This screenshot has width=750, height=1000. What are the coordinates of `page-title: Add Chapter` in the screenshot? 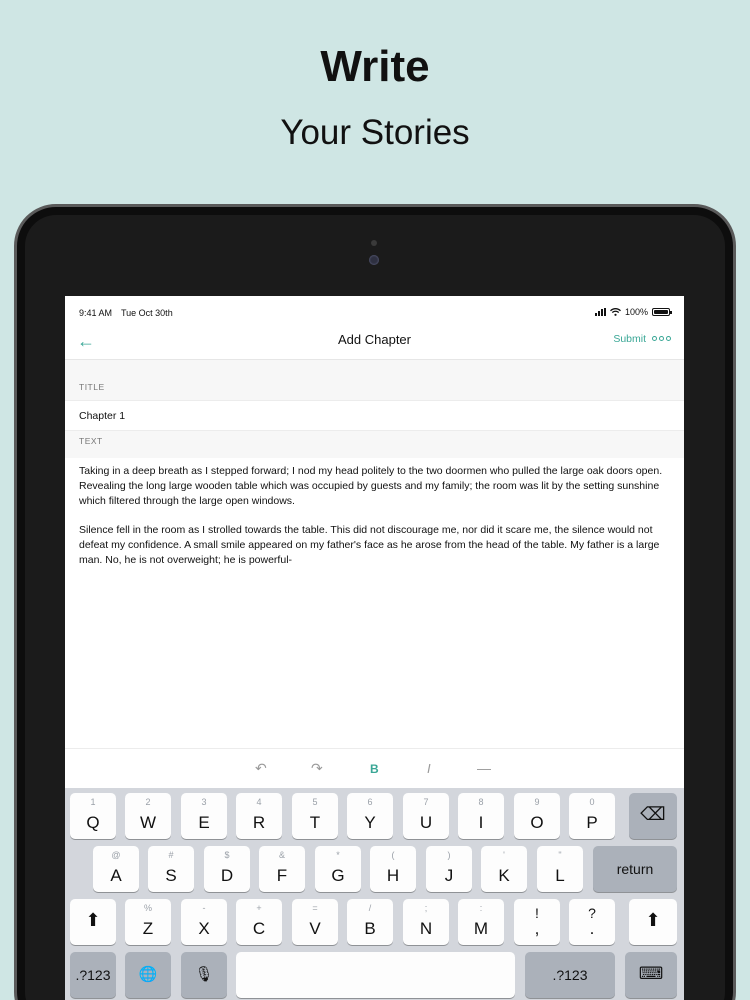 It's located at (374, 339).